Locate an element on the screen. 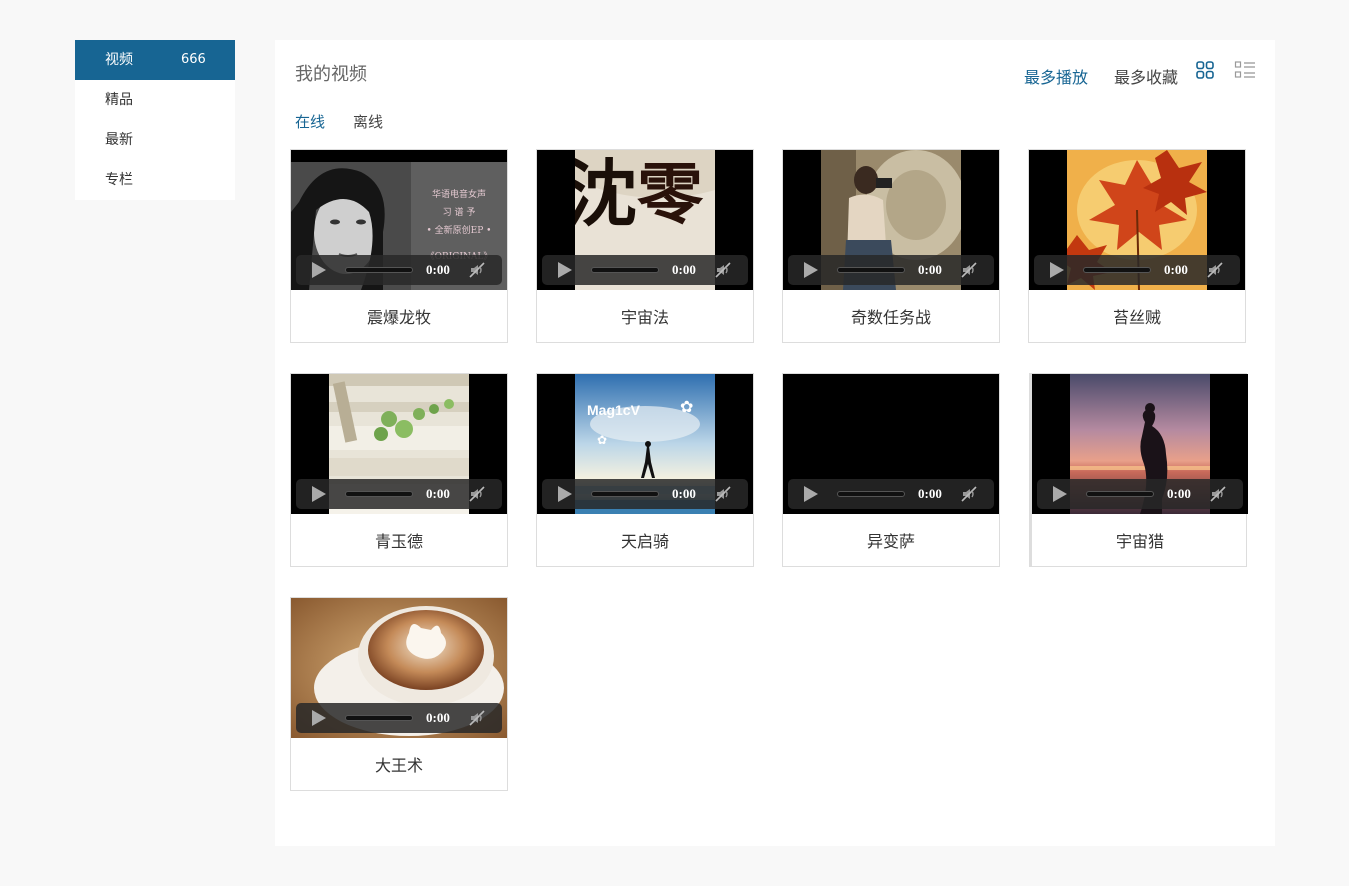 The image size is (1349, 886). sort-most-favorited-link: 最多收藏 is located at coordinates (1146, 76).